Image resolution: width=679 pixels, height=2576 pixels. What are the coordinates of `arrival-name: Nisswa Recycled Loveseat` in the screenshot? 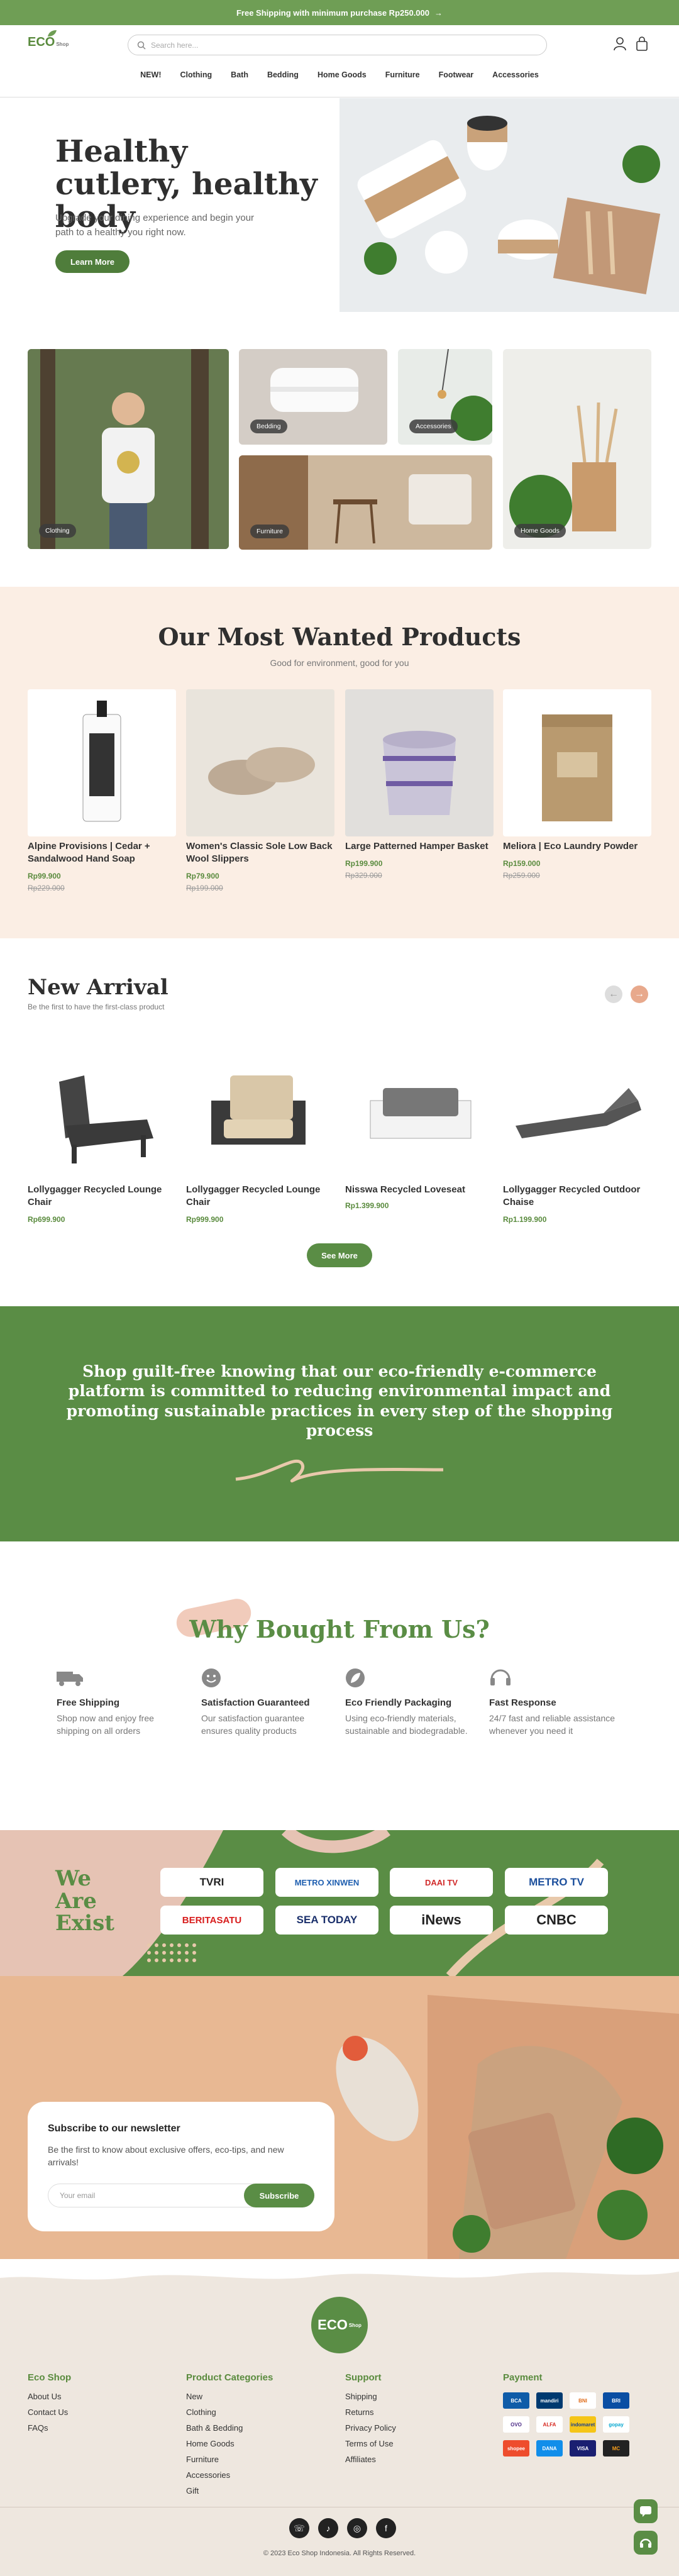 It's located at (419, 1190).